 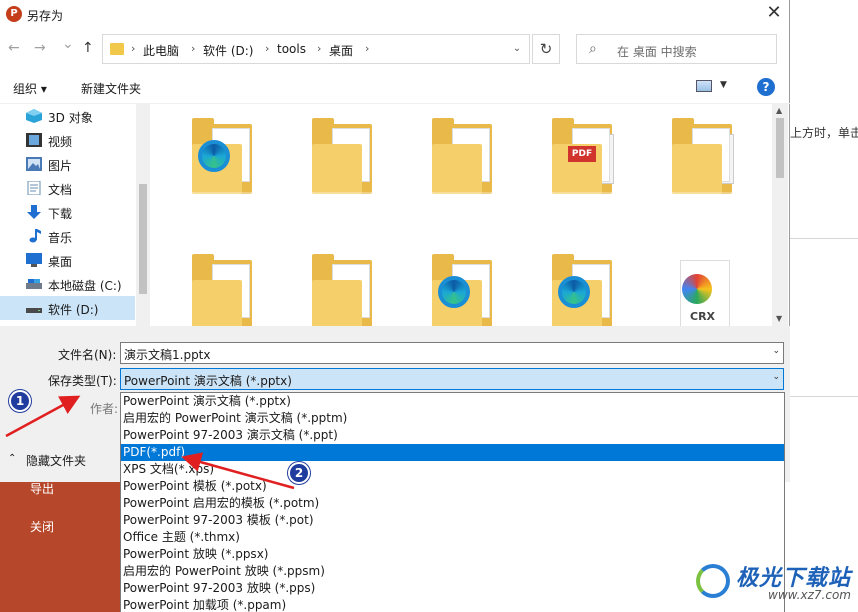 I want to click on sidebar-item-videos: 视频, so click(x=67, y=140).